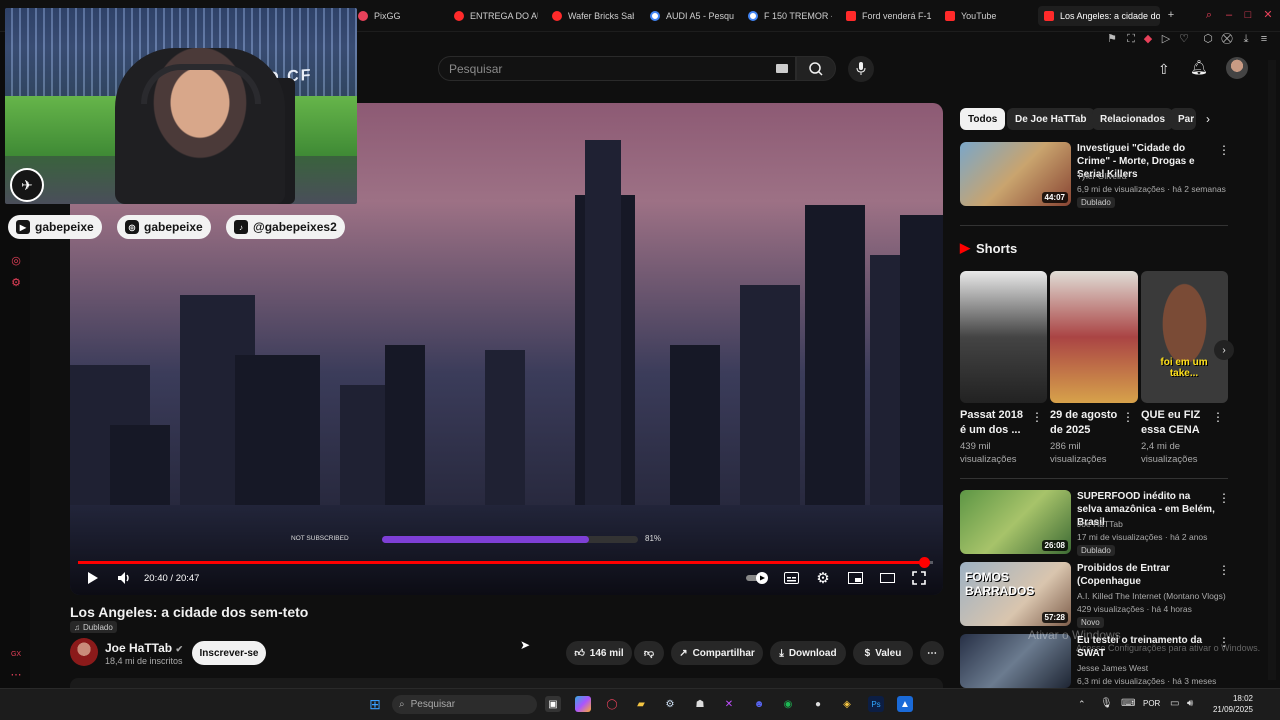 The height and width of the screenshot is (720, 1280). I want to click on shield-icon: ◆, so click(1148, 39).